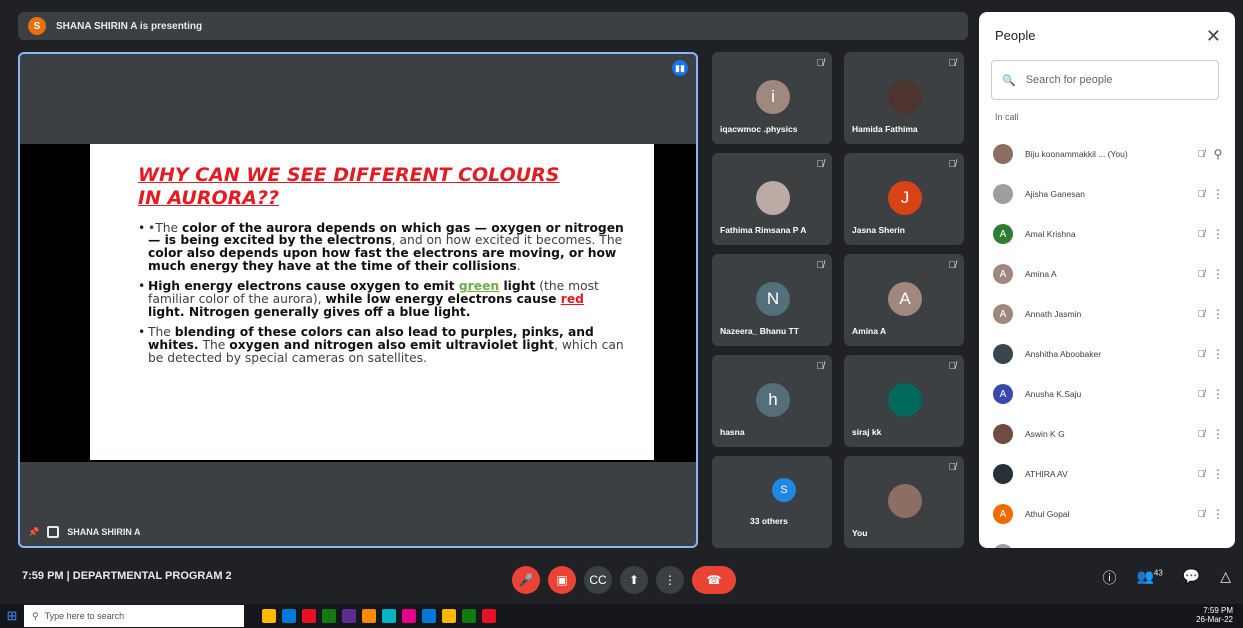 This screenshot has height=628, width=1243. I want to click on people-list-item: A Annath Jasmin 🎙̸ ⋮, so click(1109, 314).